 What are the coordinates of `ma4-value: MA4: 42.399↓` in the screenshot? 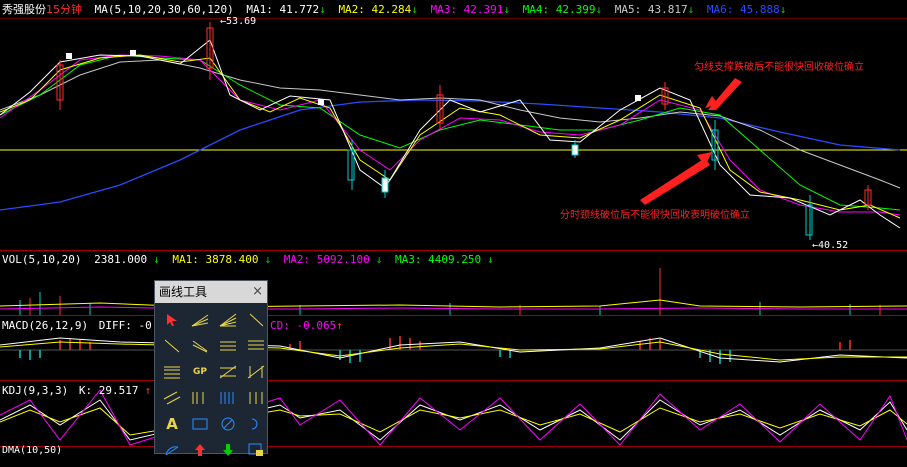 It's located at (562, 9).